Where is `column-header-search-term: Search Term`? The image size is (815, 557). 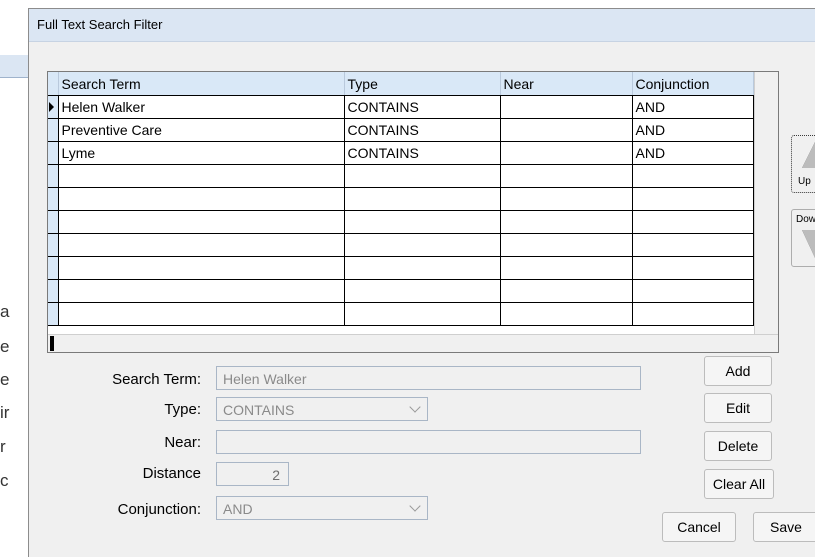 column-header-search-term: Search Term is located at coordinates (201, 84).